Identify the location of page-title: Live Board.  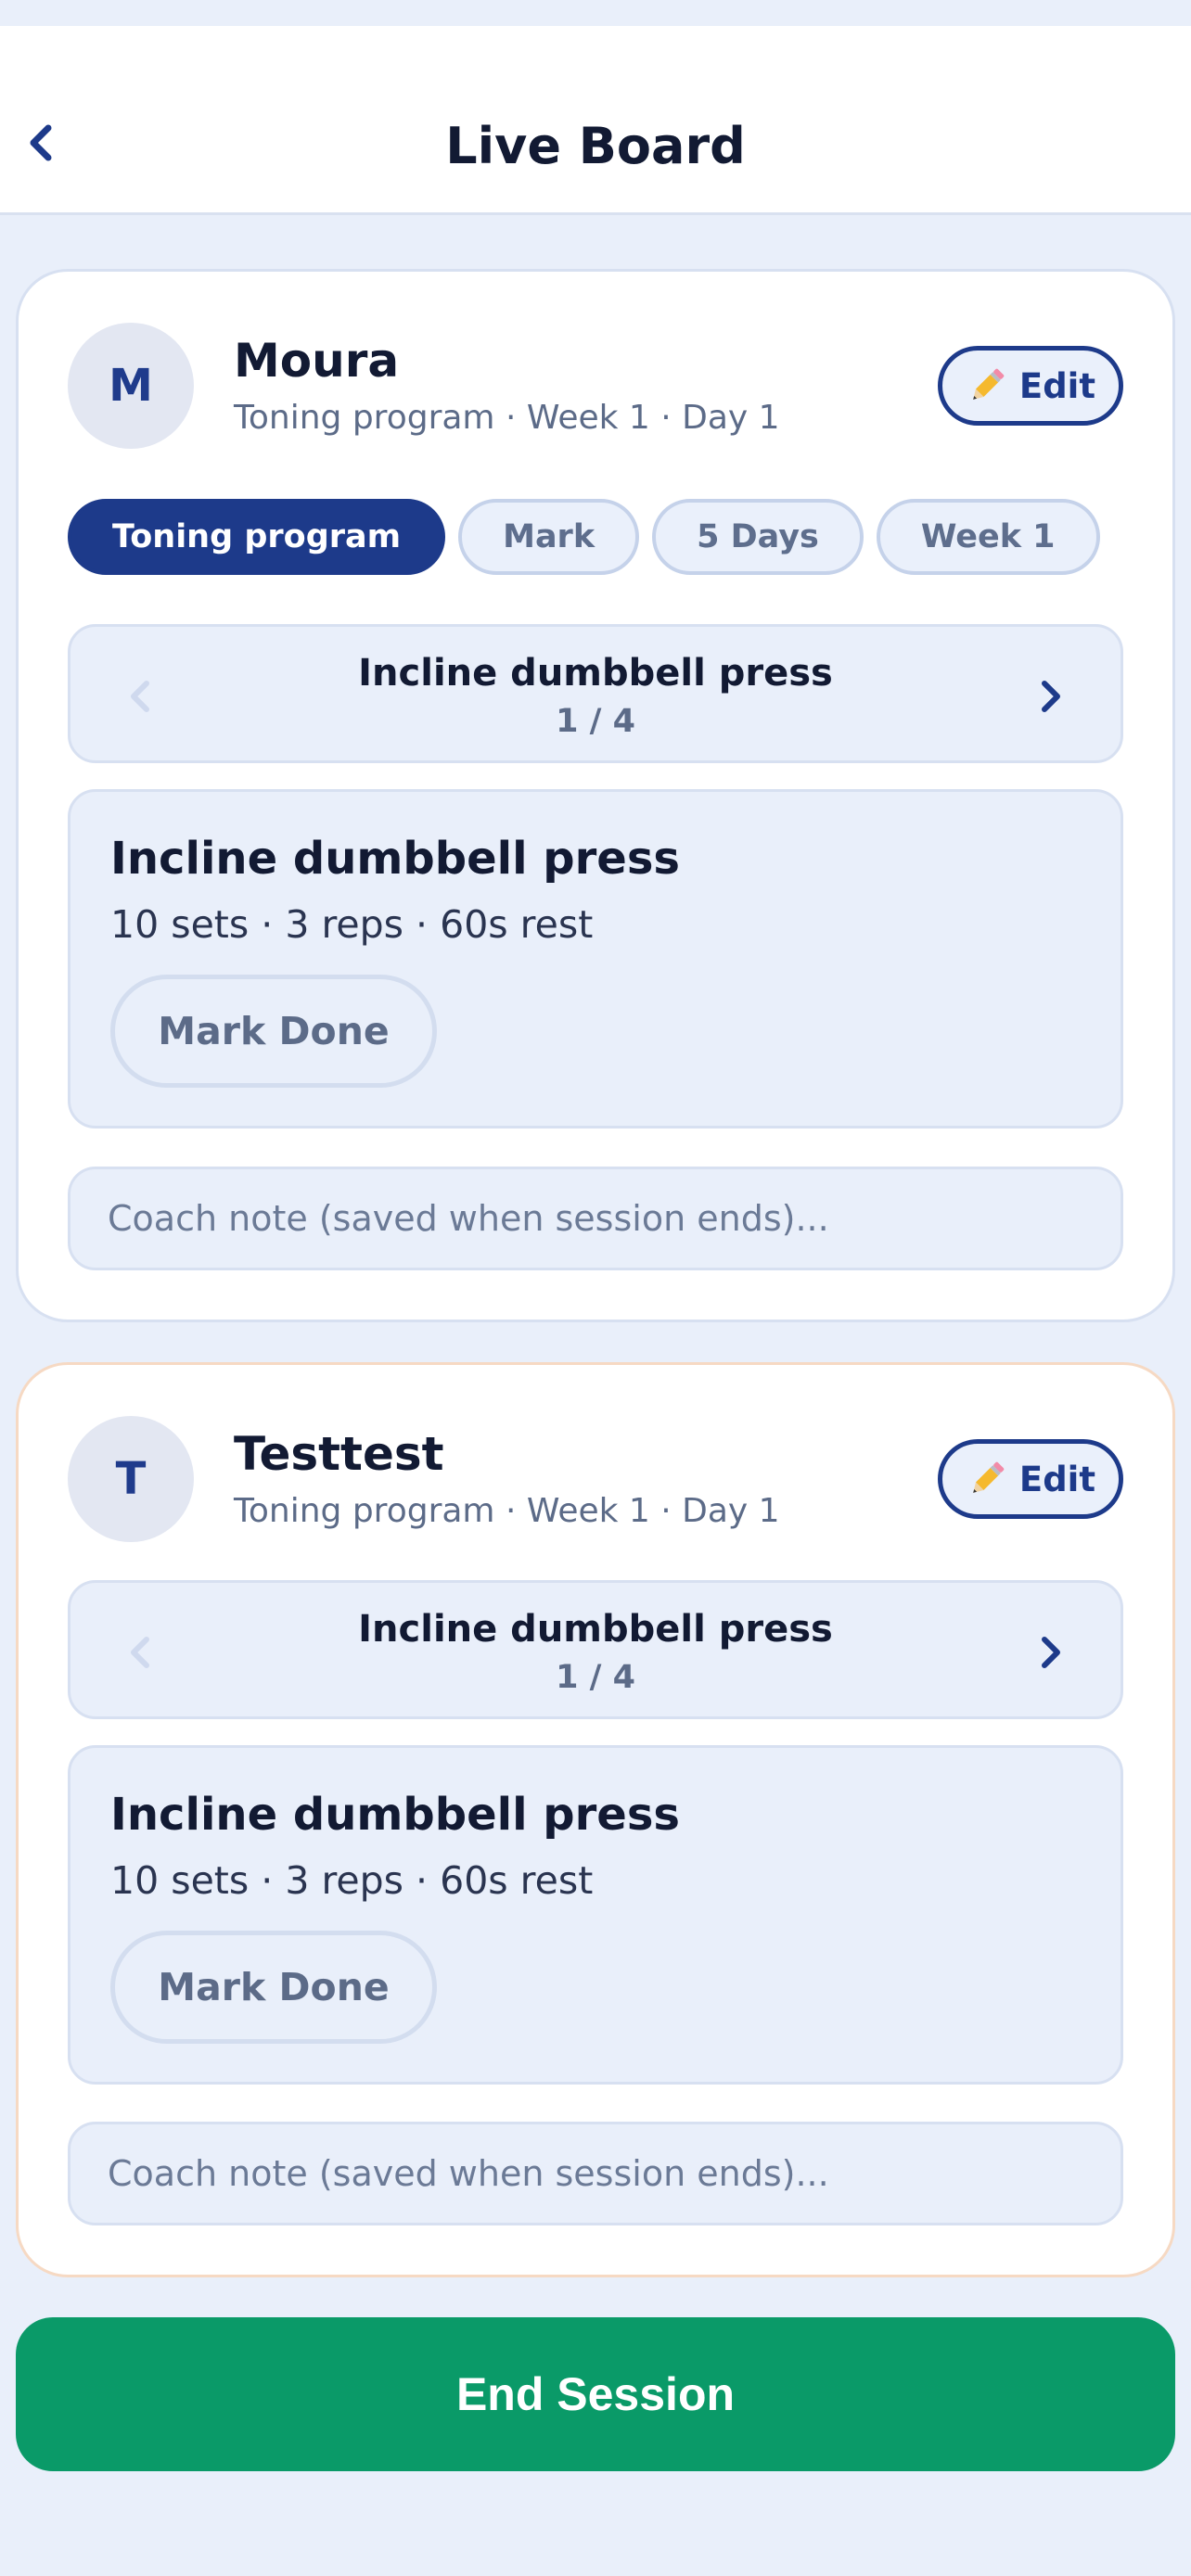
(595, 146).